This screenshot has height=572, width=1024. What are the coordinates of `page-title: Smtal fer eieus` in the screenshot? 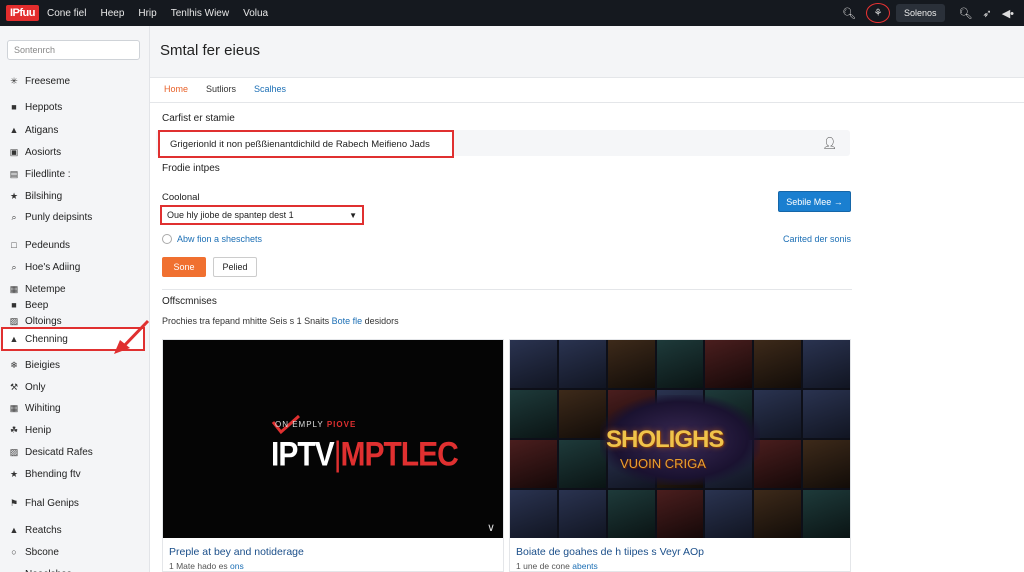 It's located at (210, 50).